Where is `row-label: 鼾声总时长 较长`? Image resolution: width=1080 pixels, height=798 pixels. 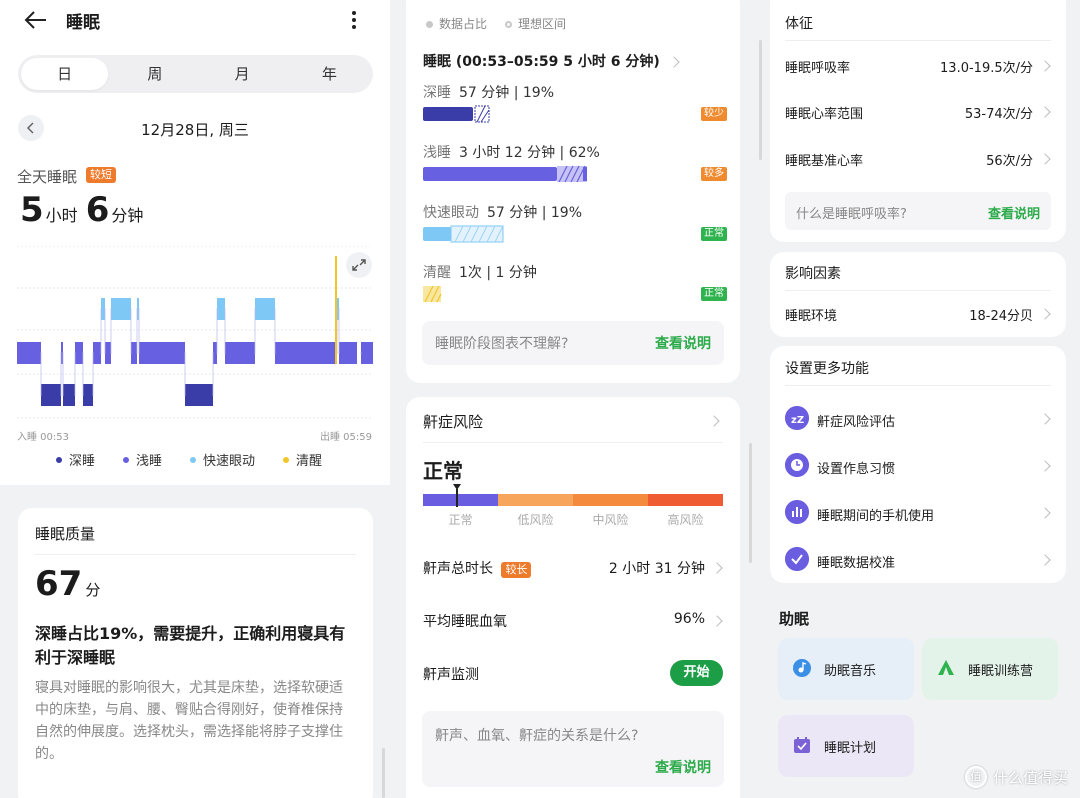
row-label: 鼾声总时长 较长 is located at coordinates (477, 568).